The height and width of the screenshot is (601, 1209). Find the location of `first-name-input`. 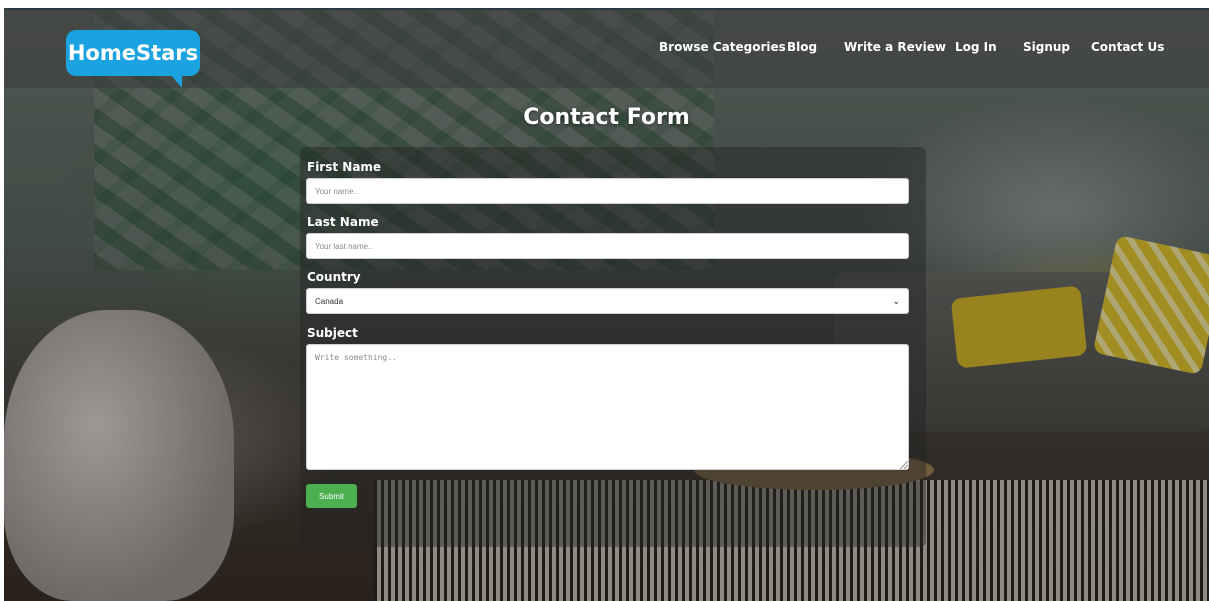

first-name-input is located at coordinates (607, 191).